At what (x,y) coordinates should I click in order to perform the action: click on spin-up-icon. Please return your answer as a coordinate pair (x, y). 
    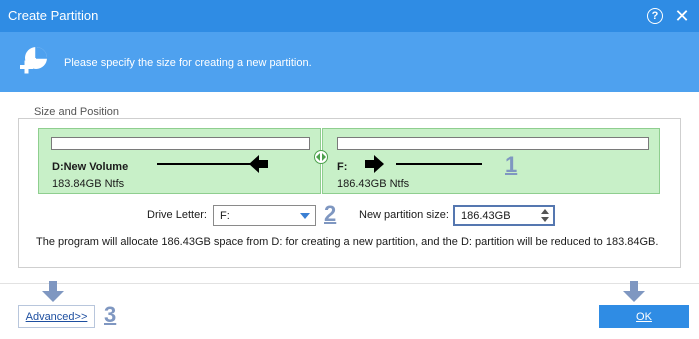
    Looking at the image, I should click on (545, 211).